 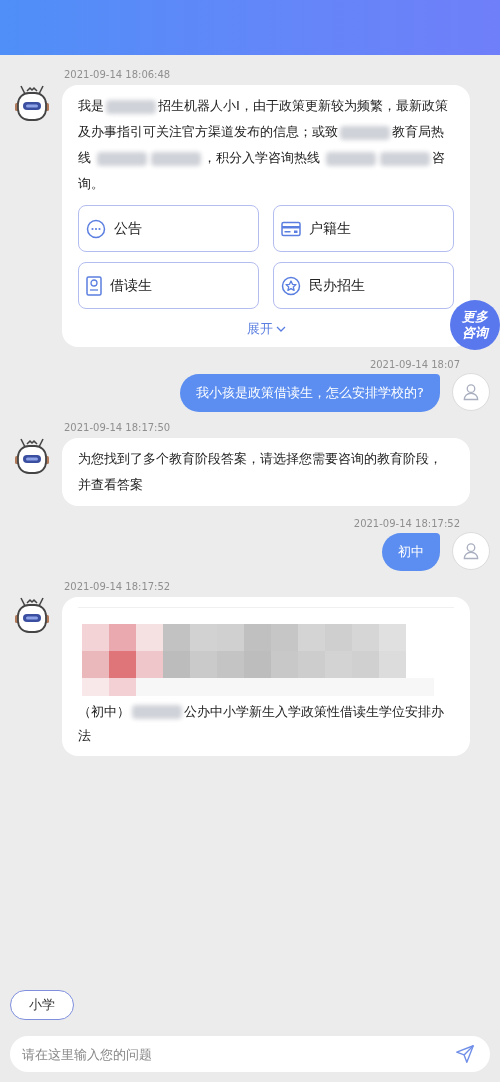 What do you see at coordinates (263, 145) in the screenshot?
I see `message-text: 我是 招生机器人小I，由于政策更新较为频繁，最新政策及办事指引可关注官方渠道发布的信息；或致 教育局热线 ，积分入学咨询热线 咨询。` at bounding box center [263, 145].